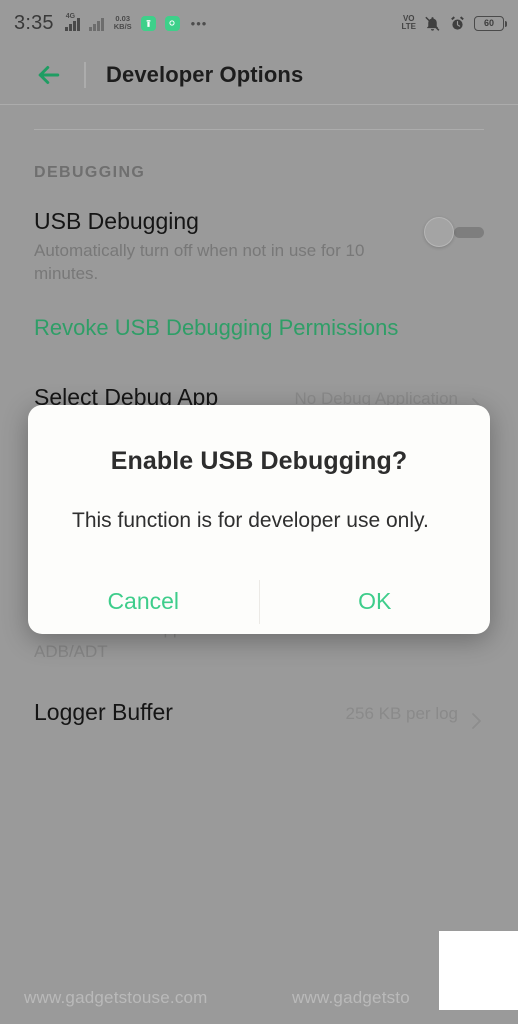 The image size is (518, 1024). I want to click on dialog-actions: Cancel OK, so click(259, 602).